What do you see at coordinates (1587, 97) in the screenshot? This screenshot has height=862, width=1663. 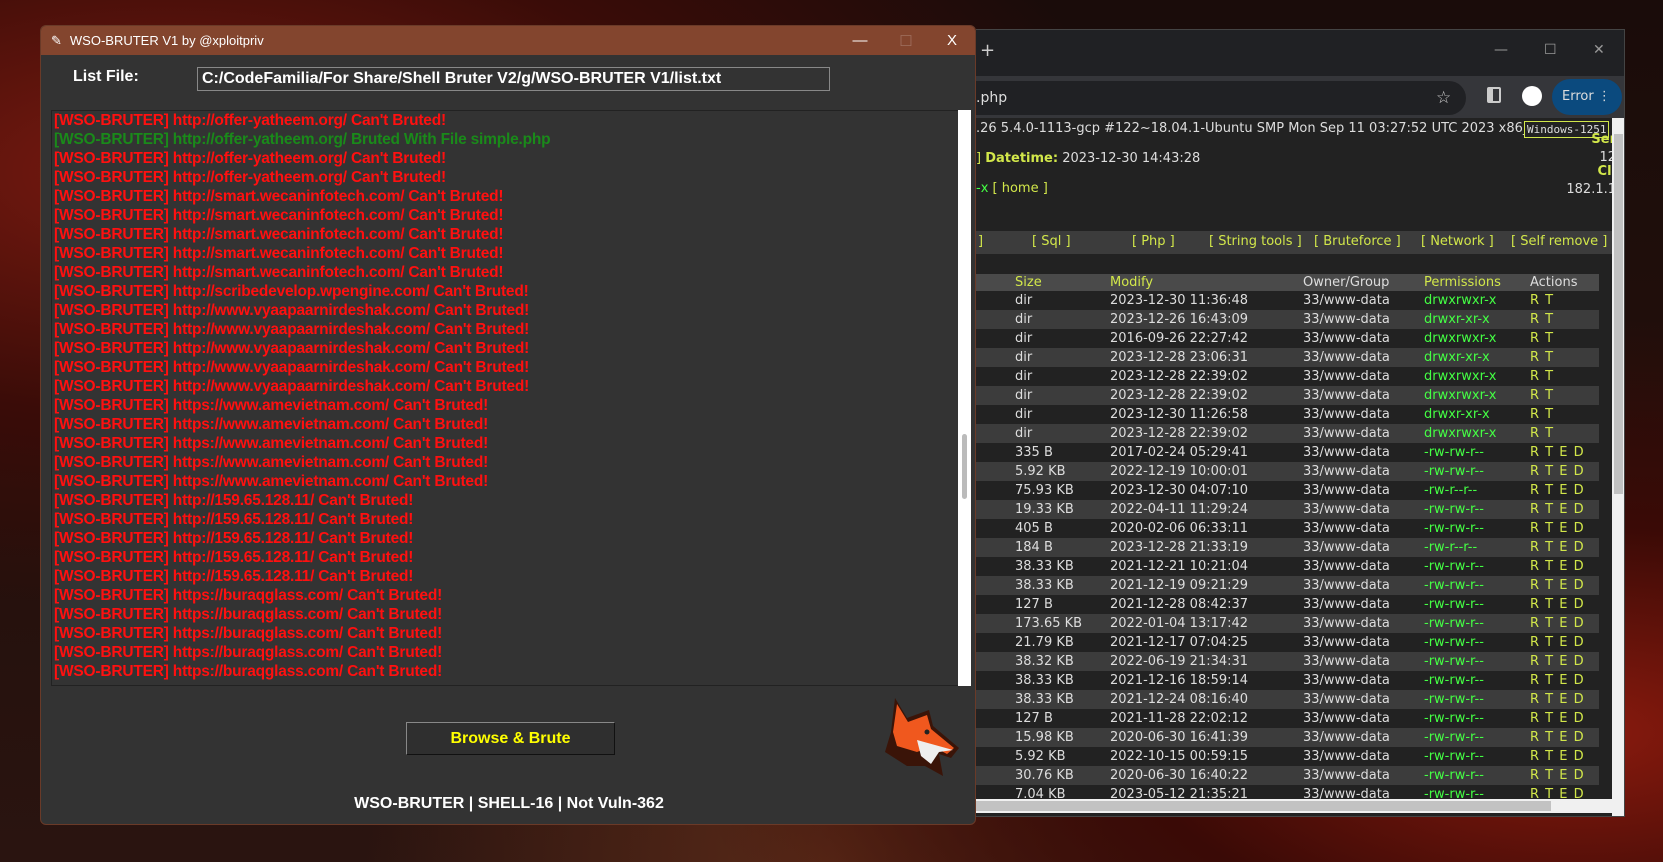 I see `error-button: Error ⋮` at bounding box center [1587, 97].